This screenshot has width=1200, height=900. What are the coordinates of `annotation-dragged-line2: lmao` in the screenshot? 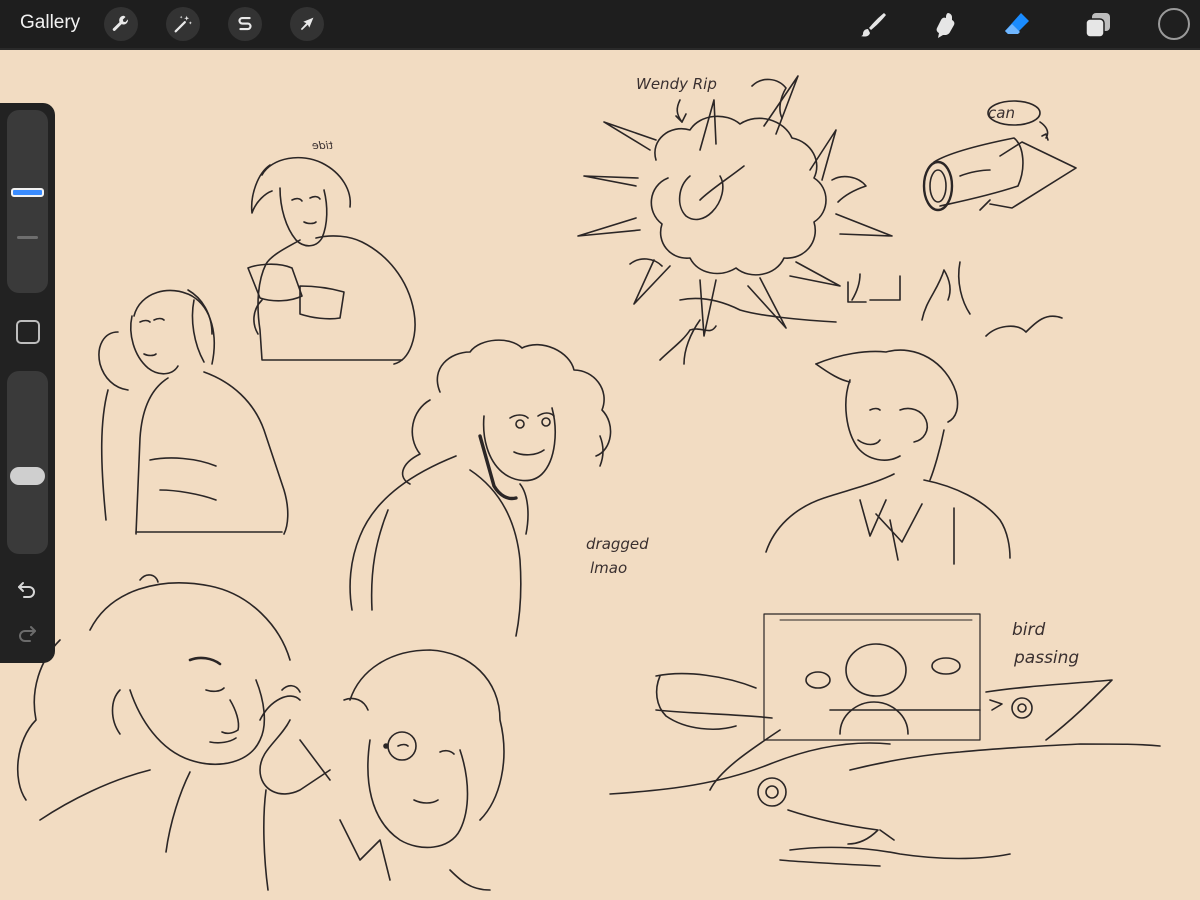 It's located at (609, 568).